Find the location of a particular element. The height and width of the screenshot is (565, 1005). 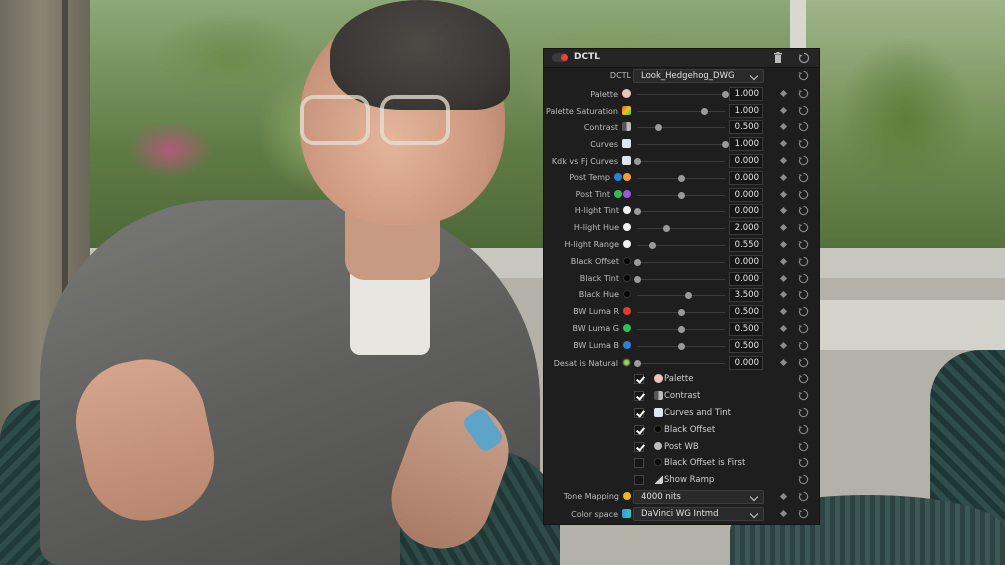

value-field: 0.550 is located at coordinates (746, 245).